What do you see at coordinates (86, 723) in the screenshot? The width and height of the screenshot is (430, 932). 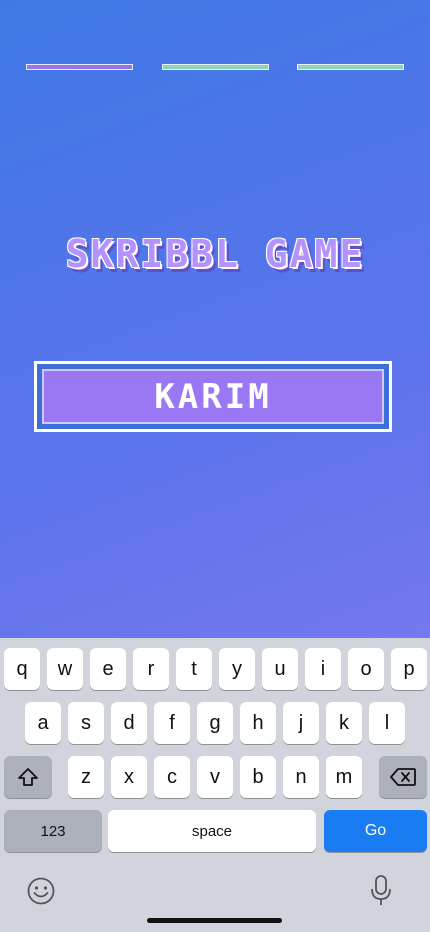 I see `key-s: s` at bounding box center [86, 723].